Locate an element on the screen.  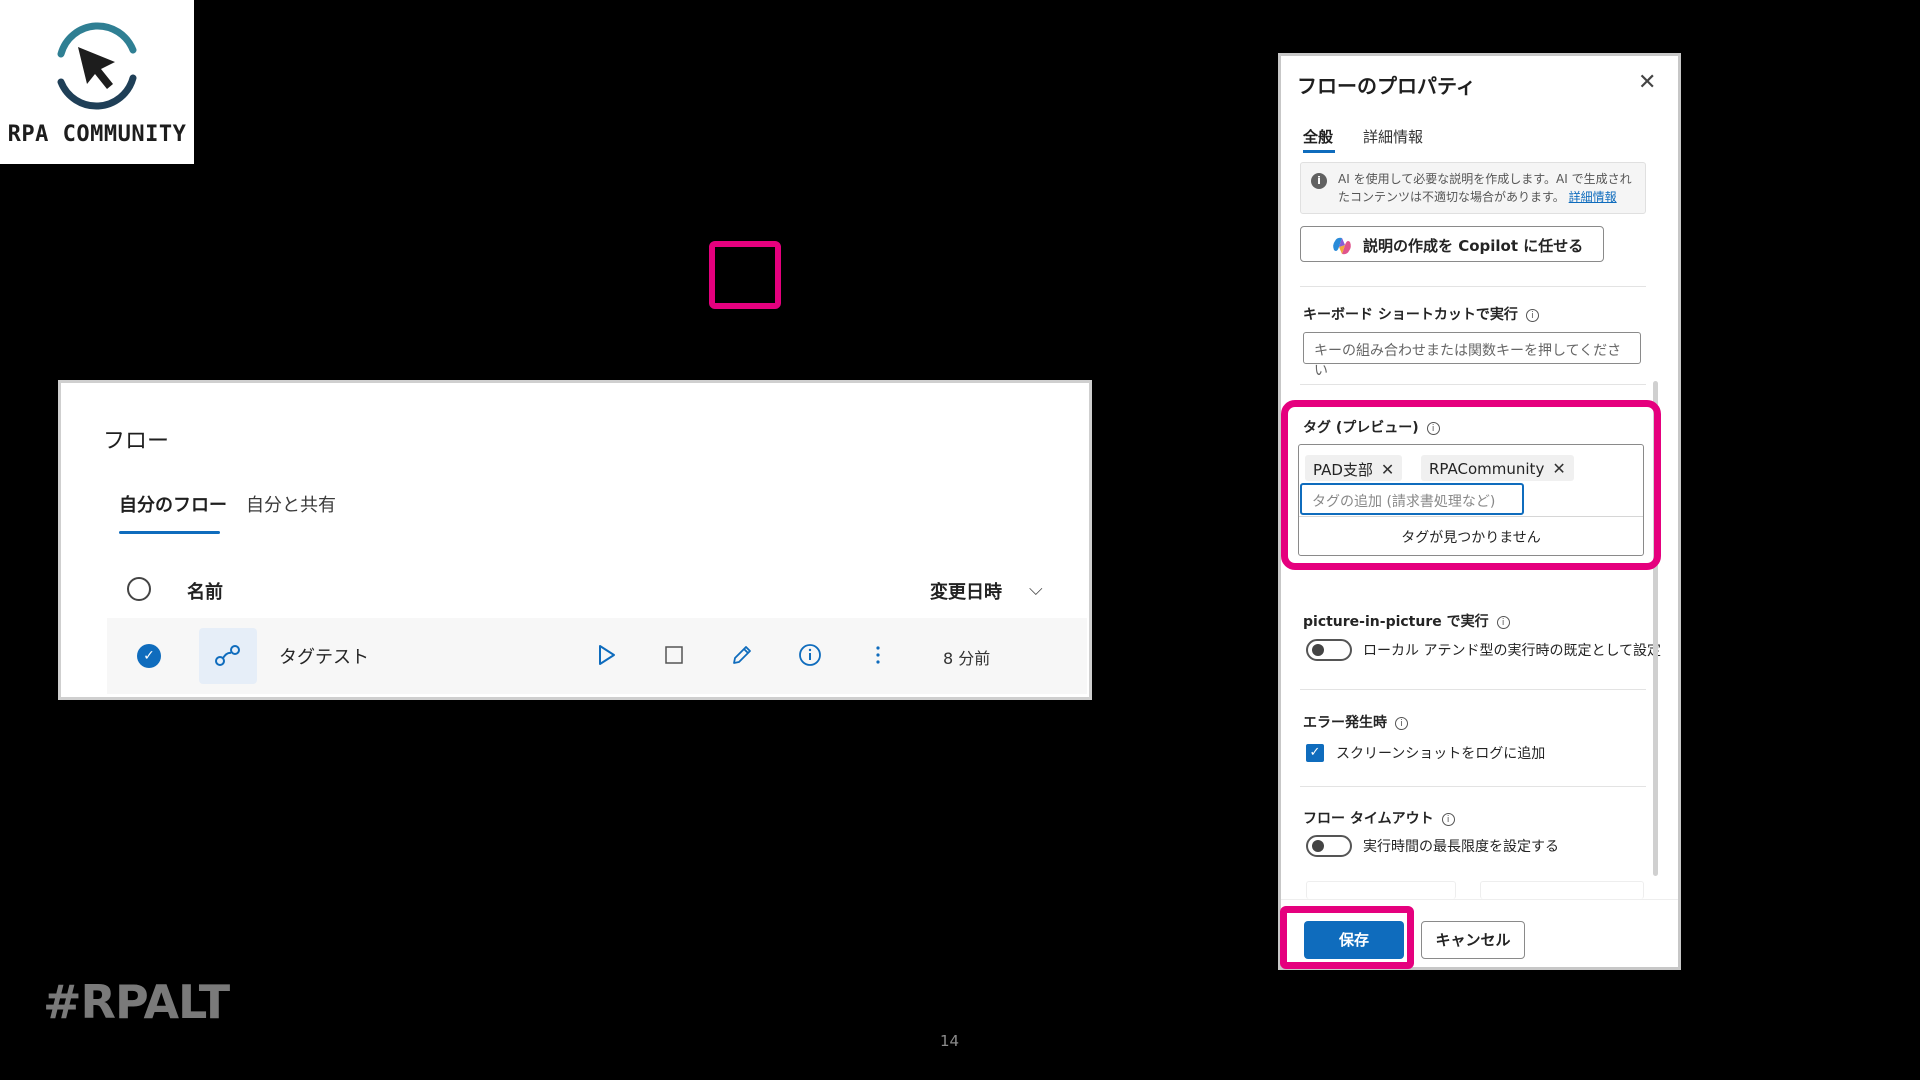
info-button-highlight is located at coordinates (745, 275).